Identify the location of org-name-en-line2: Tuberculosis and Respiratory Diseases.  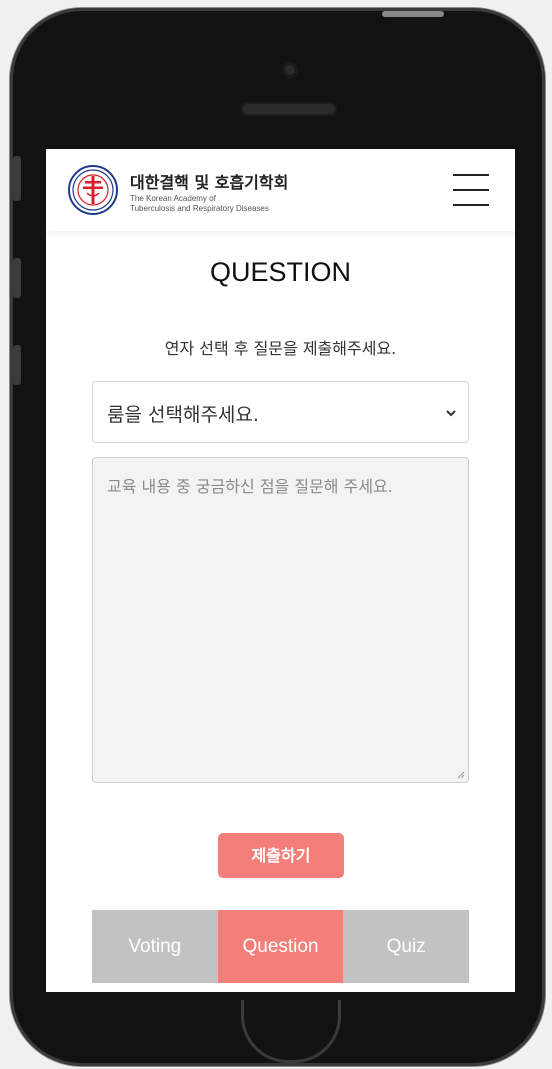
(199, 208).